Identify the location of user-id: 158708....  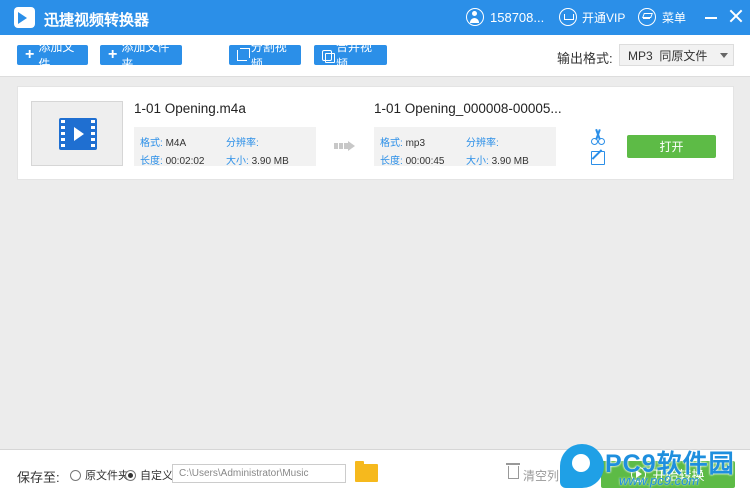
(517, 17).